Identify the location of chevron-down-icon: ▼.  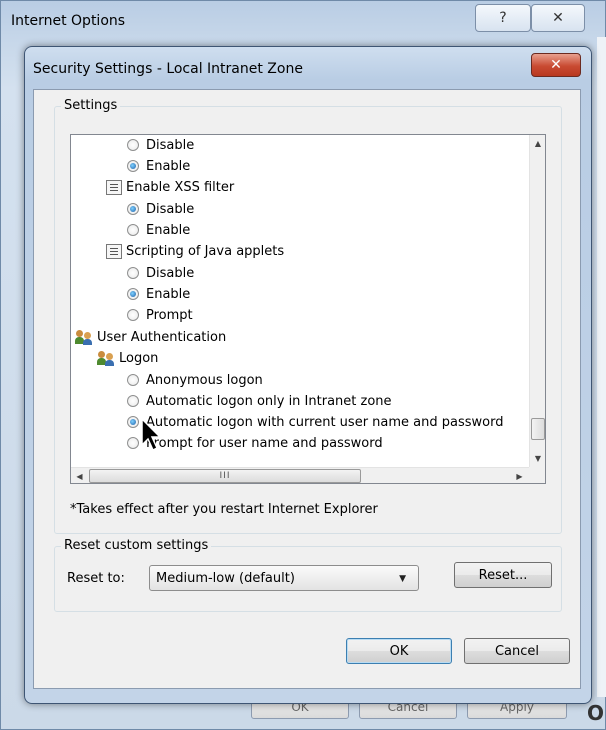
(402, 579).